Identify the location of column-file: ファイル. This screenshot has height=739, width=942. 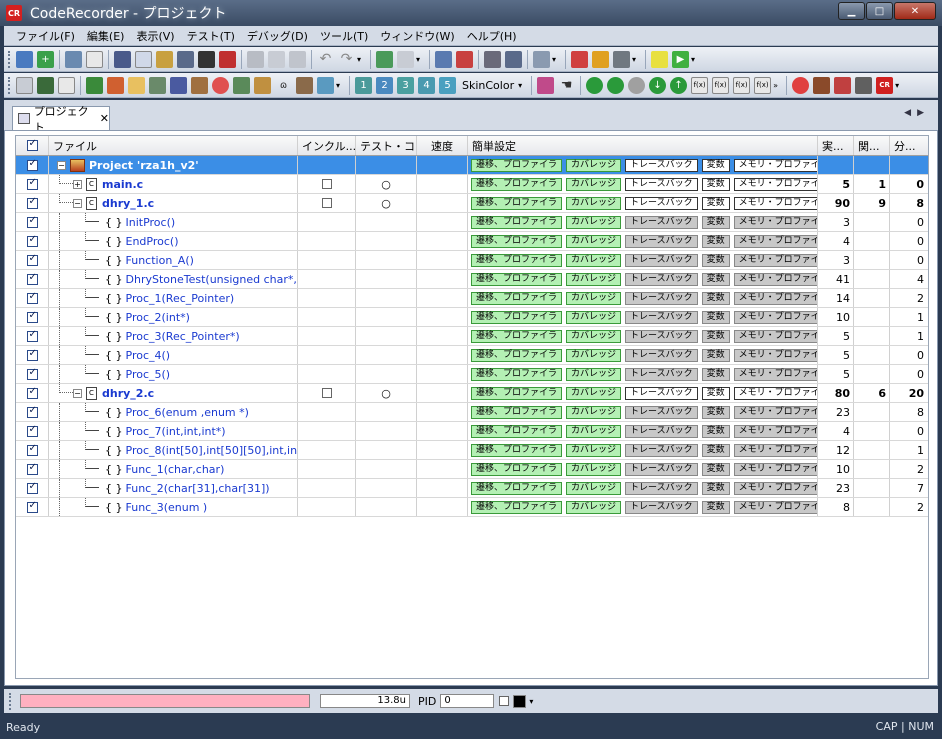
(173, 145).